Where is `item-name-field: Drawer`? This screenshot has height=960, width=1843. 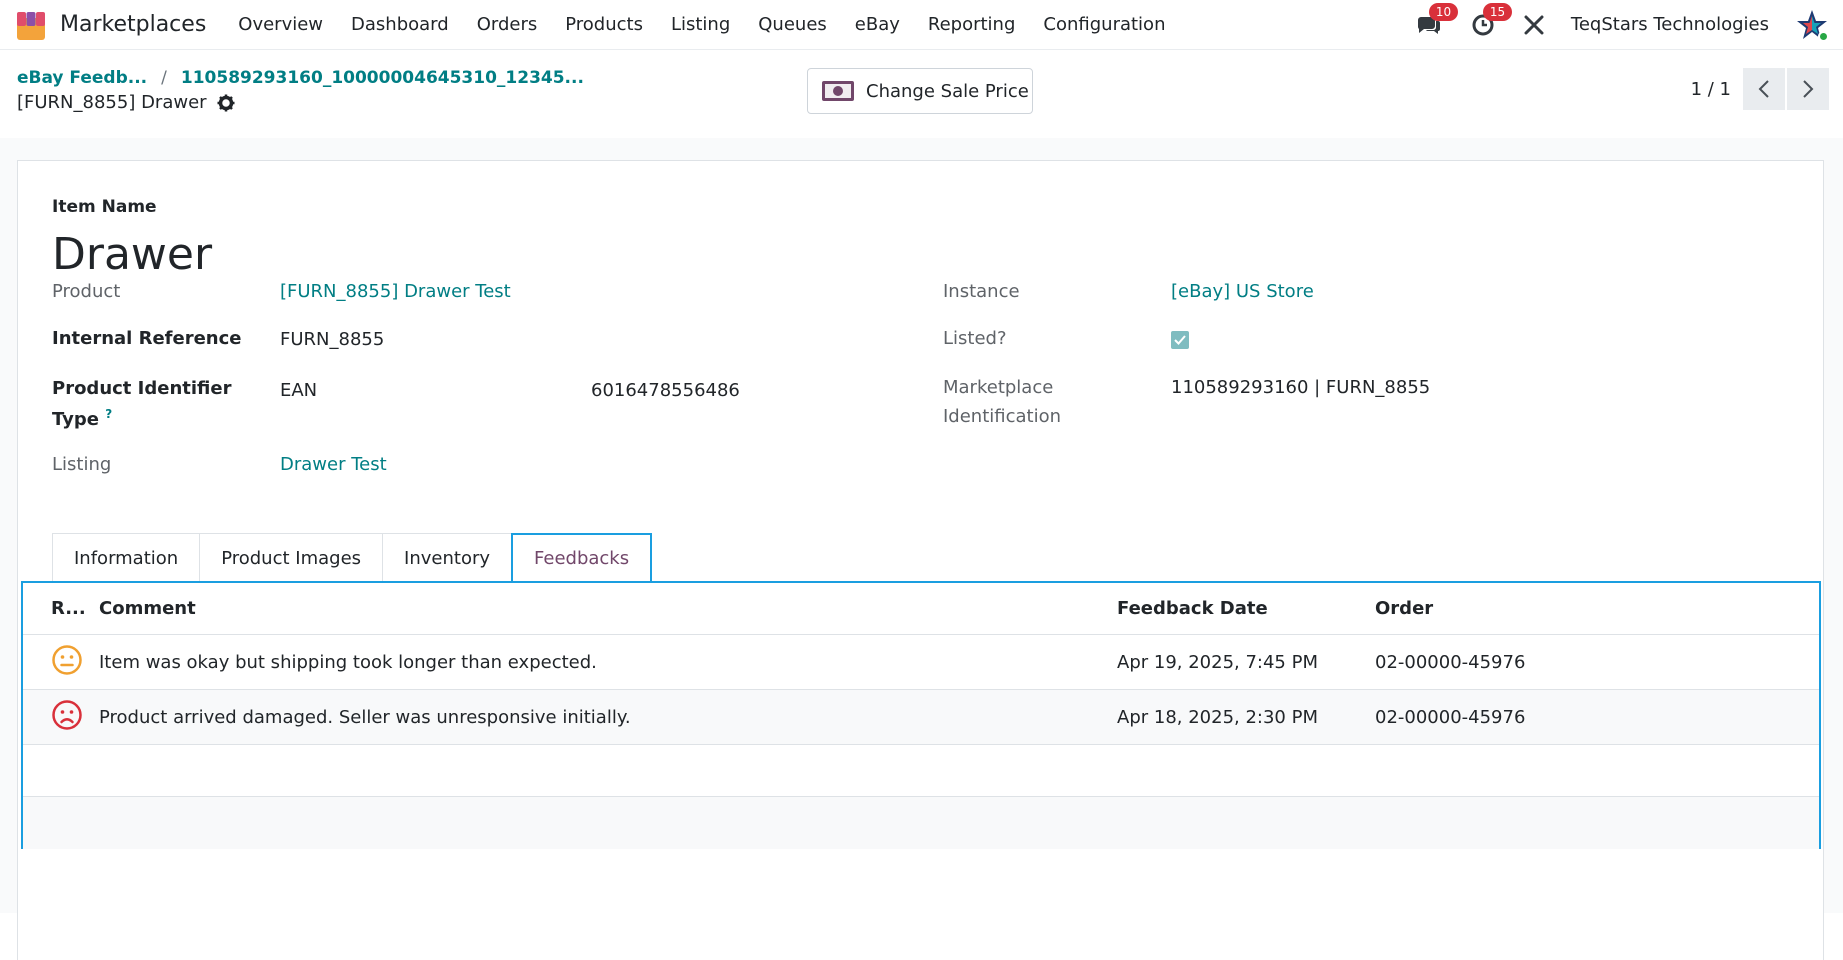 item-name-field: Drawer is located at coordinates (132, 254).